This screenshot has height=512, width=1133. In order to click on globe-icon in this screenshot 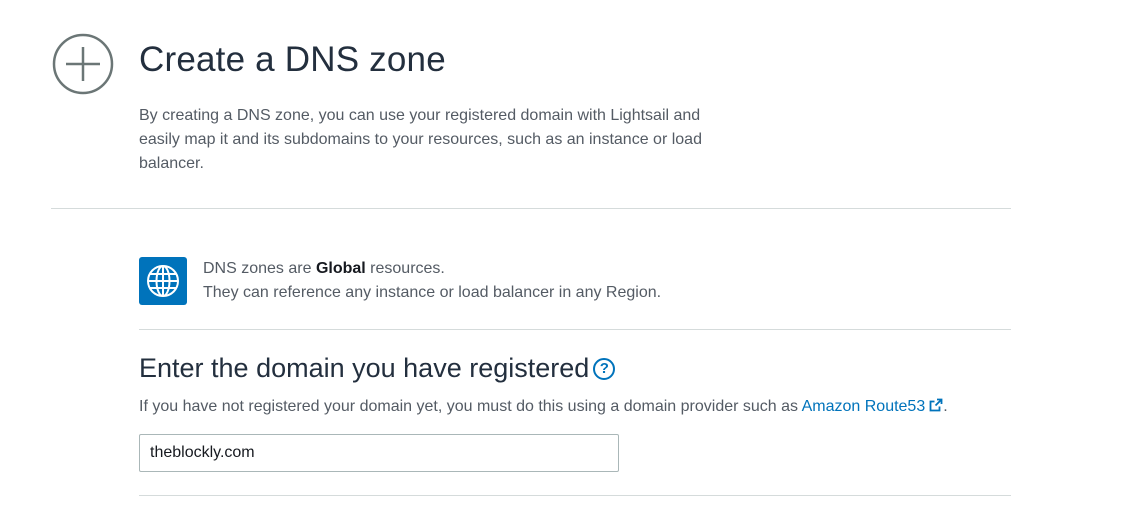, I will do `click(163, 281)`.